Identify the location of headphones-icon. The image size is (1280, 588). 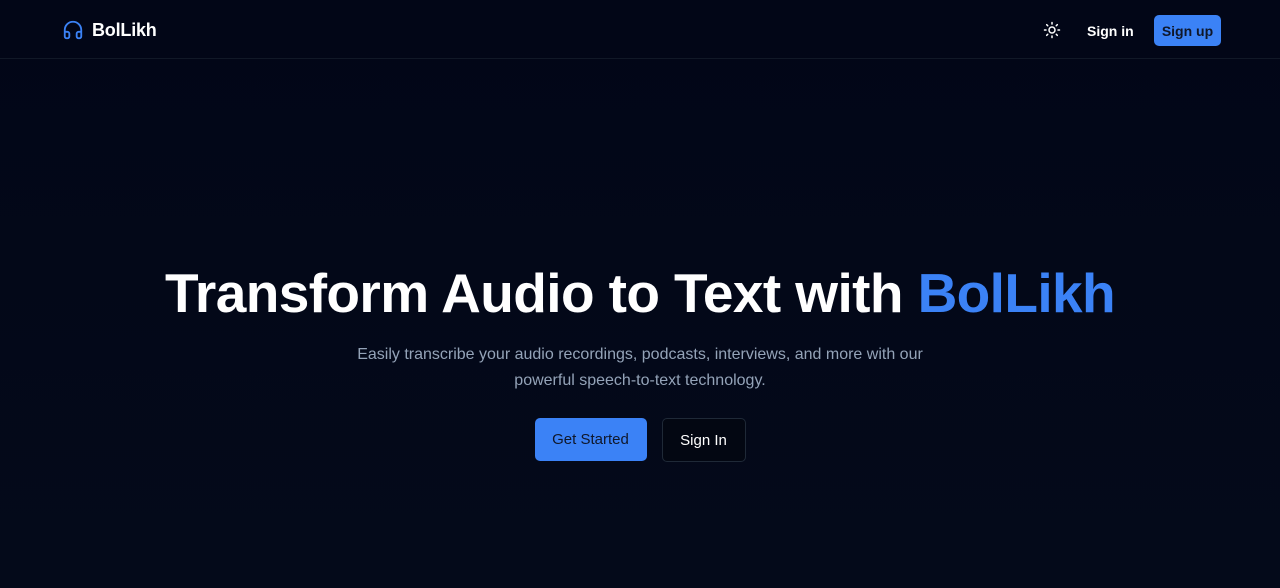
(73, 30).